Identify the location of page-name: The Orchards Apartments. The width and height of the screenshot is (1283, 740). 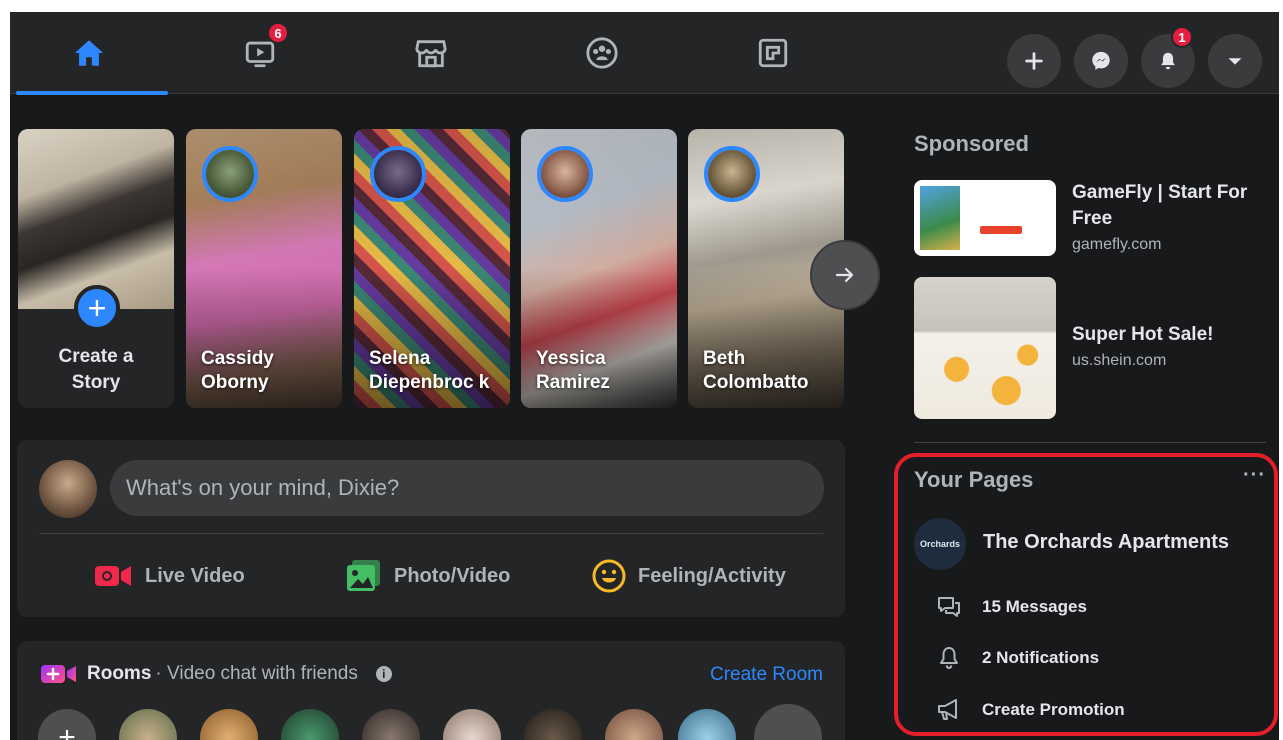
(1106, 542).